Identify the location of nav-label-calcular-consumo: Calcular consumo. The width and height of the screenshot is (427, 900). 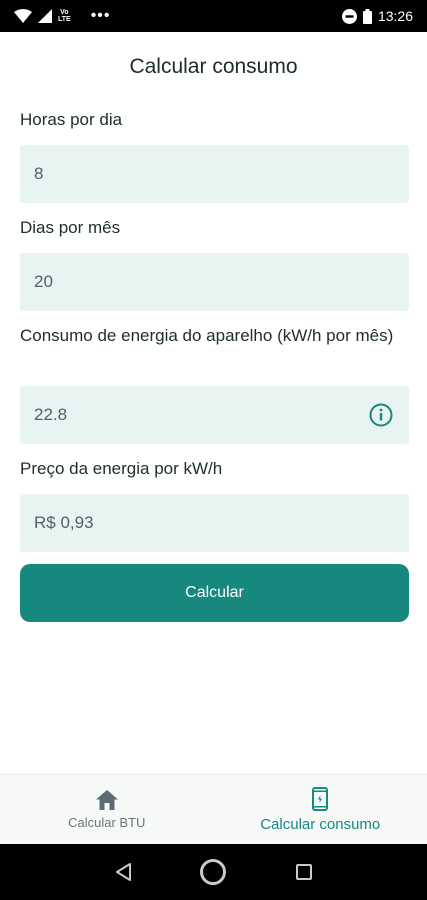
(320, 824).